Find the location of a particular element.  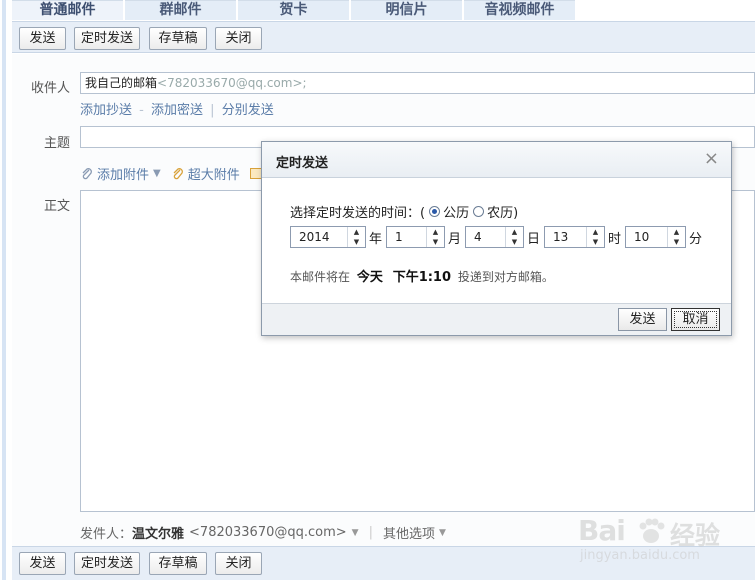

tab-group-mail: 群邮件 is located at coordinates (180, 10).